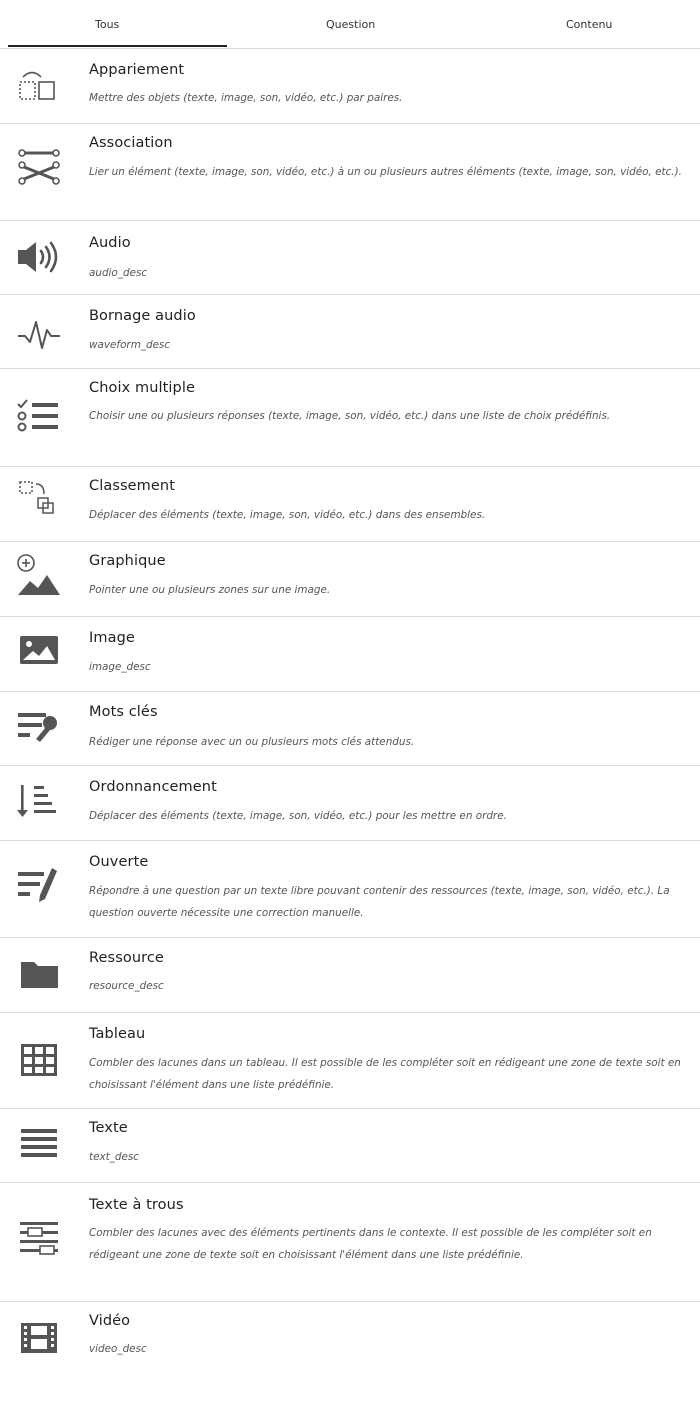 This screenshot has height=1409, width=700. I want to click on active-tab-indicator, so click(117, 46).